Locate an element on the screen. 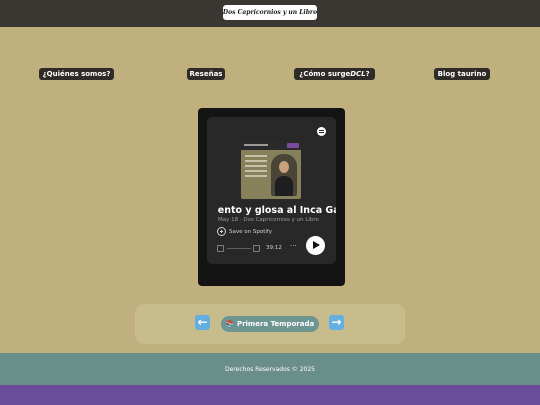 This screenshot has height=405, width=540. episode-meta: May 18 · Dos Capricornios y un Libro is located at coordinates (268, 220).